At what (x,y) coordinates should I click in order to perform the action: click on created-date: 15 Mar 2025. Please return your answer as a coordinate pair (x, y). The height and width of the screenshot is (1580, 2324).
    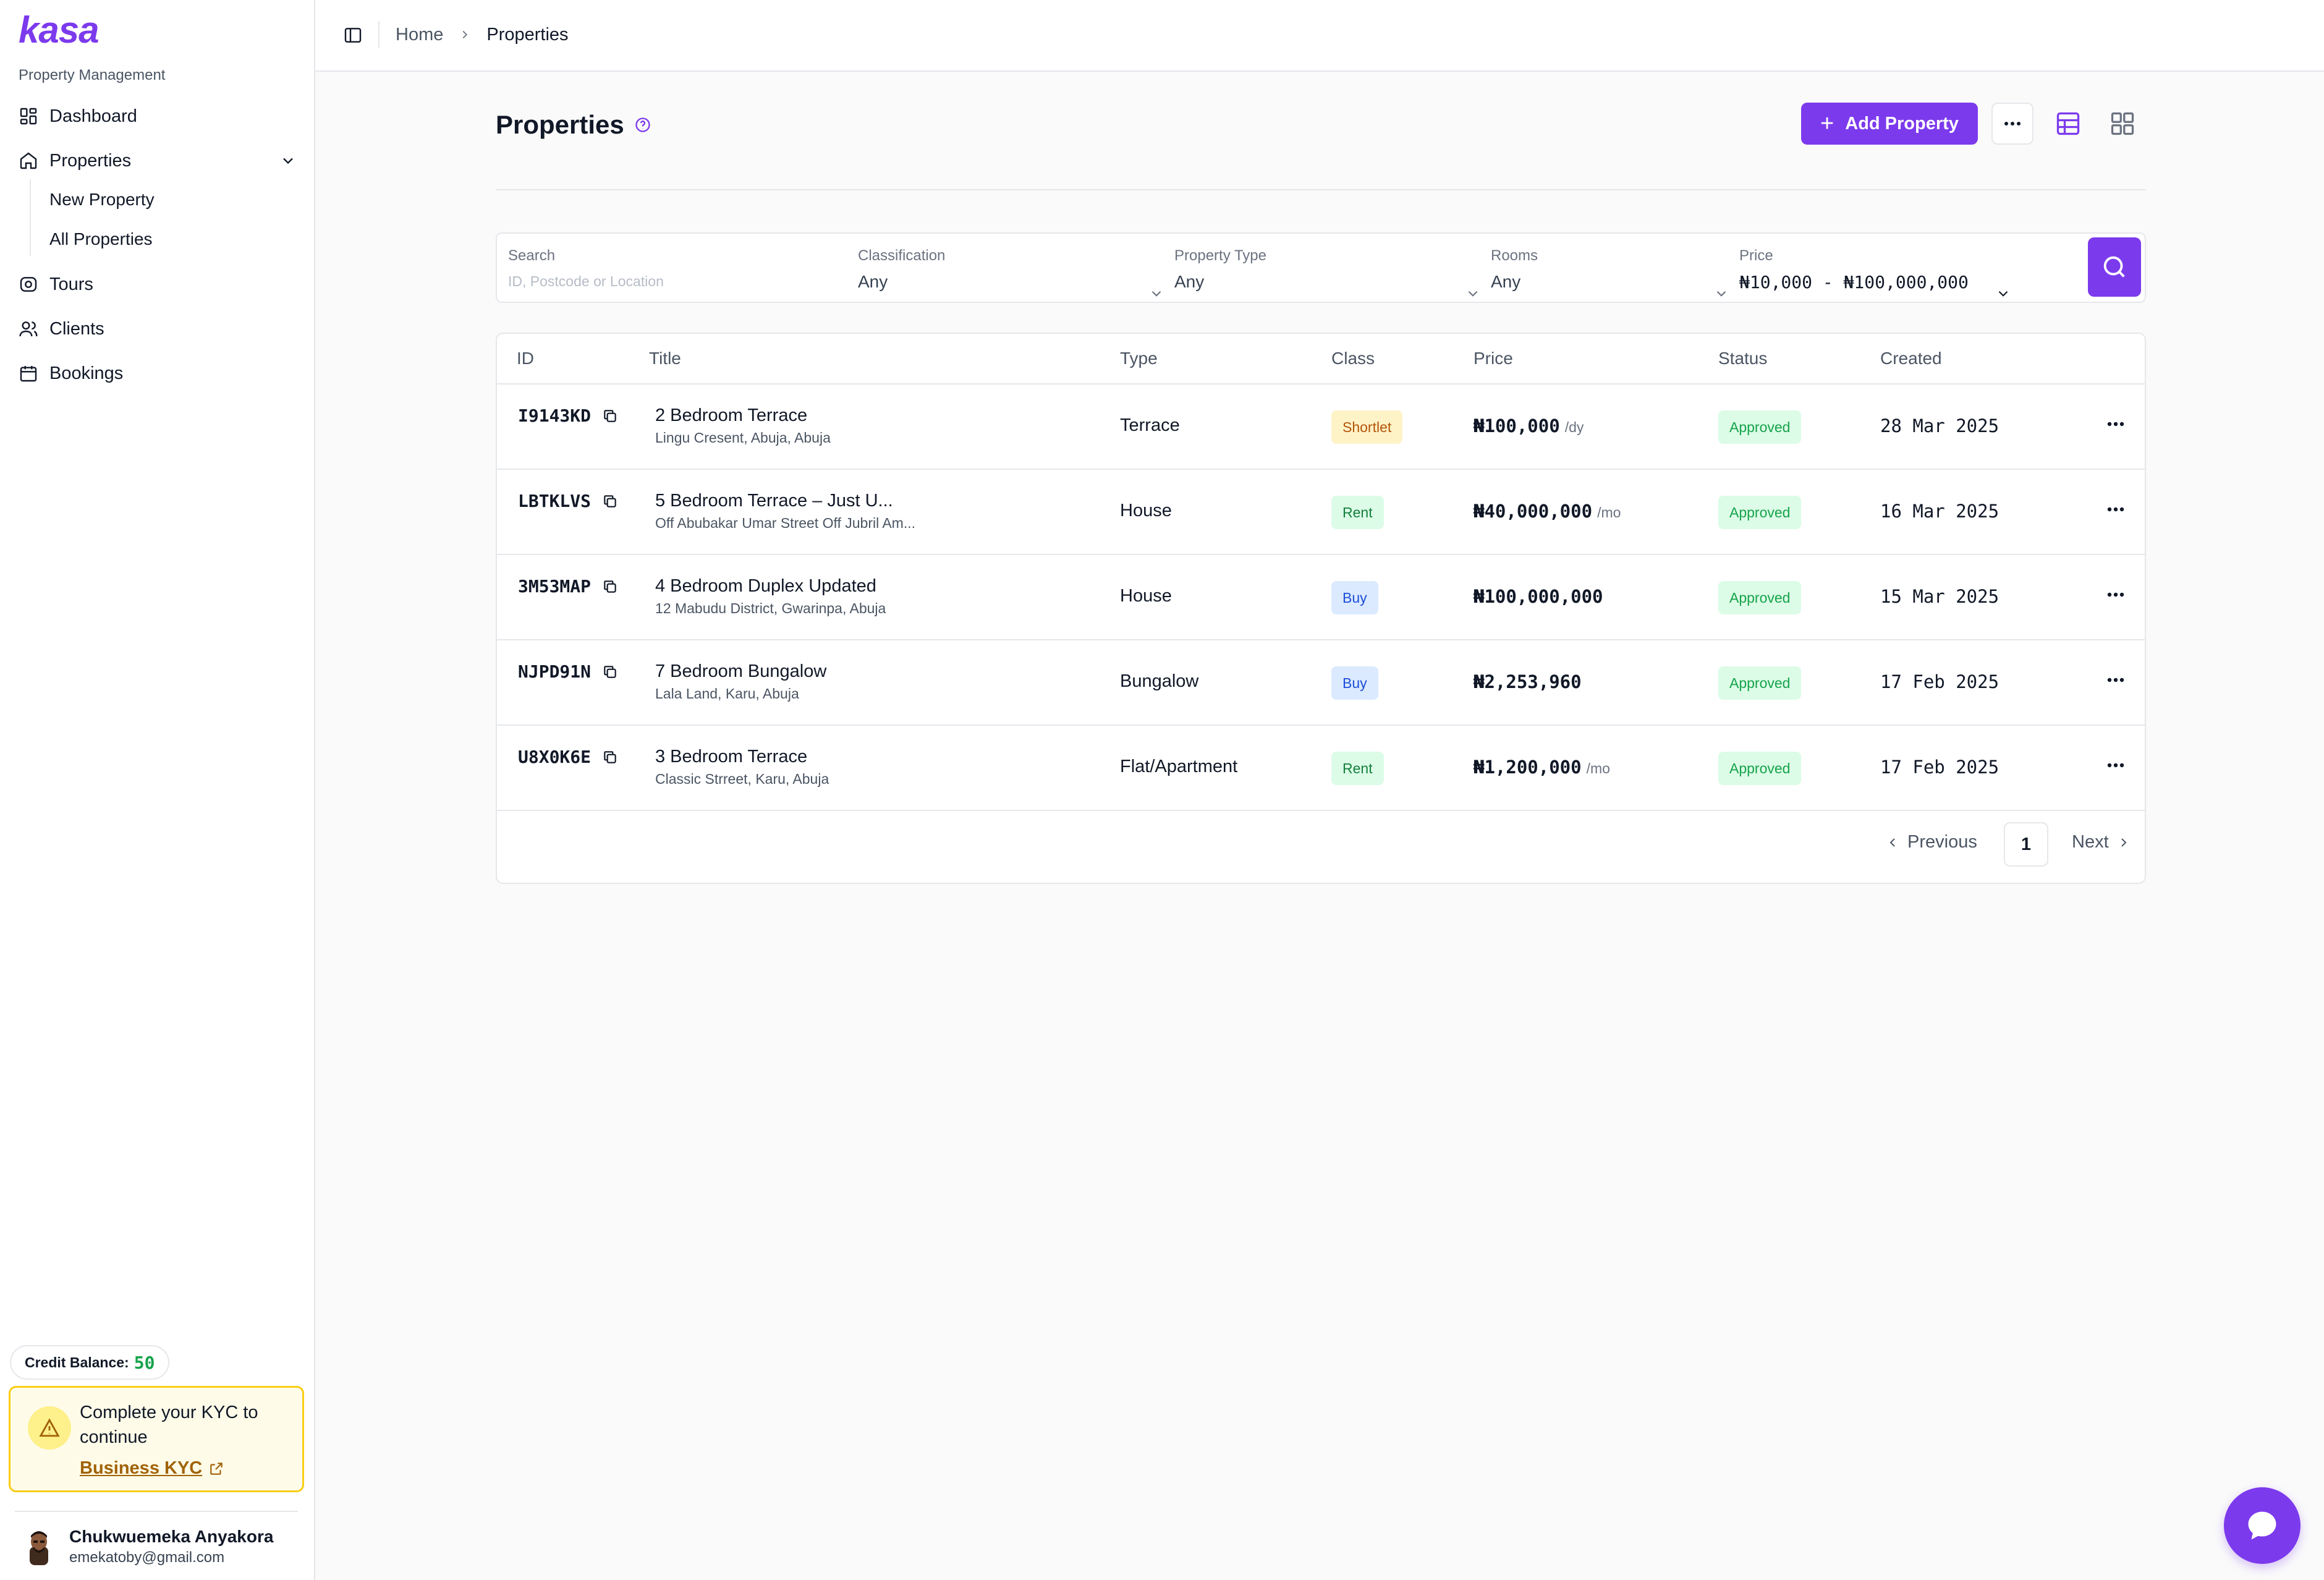
    Looking at the image, I should click on (1940, 596).